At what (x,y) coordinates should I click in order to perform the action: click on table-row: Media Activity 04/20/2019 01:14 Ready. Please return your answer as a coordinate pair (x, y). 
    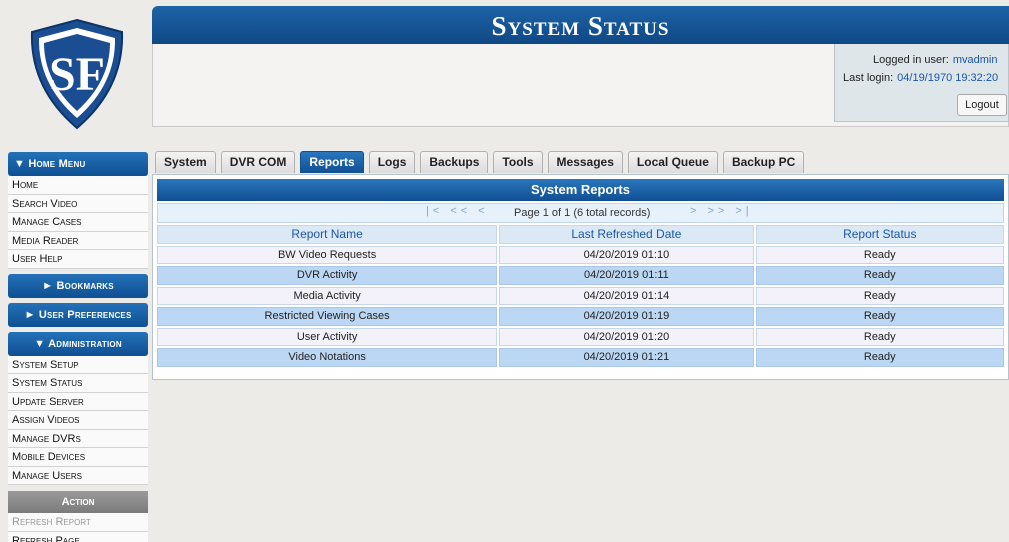
    Looking at the image, I should click on (580, 295).